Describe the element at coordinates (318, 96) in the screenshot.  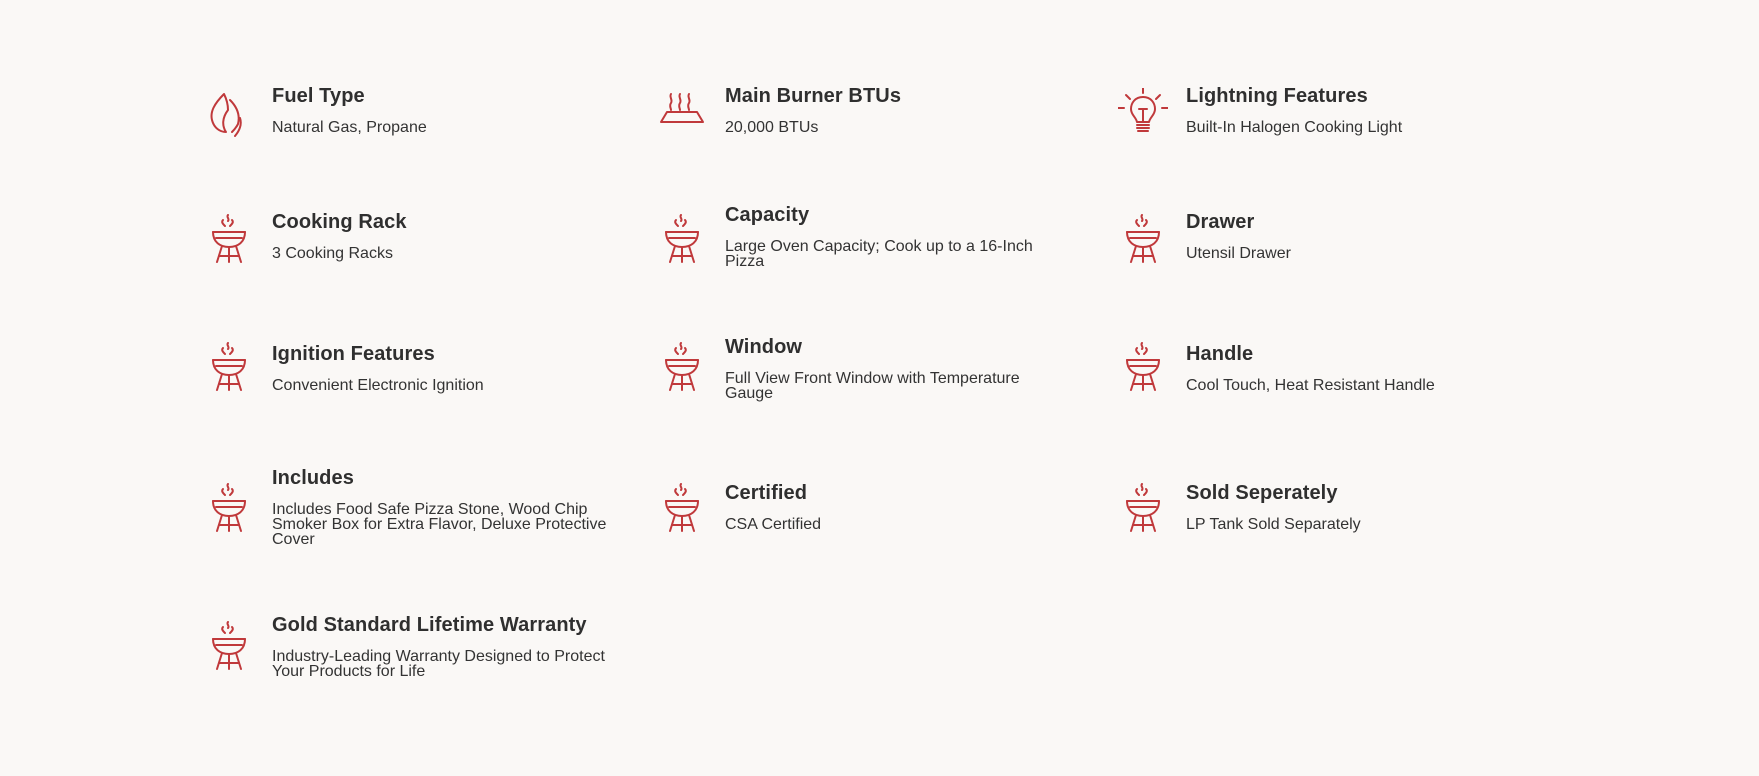
I see `spec-title: Fuel Type` at that location.